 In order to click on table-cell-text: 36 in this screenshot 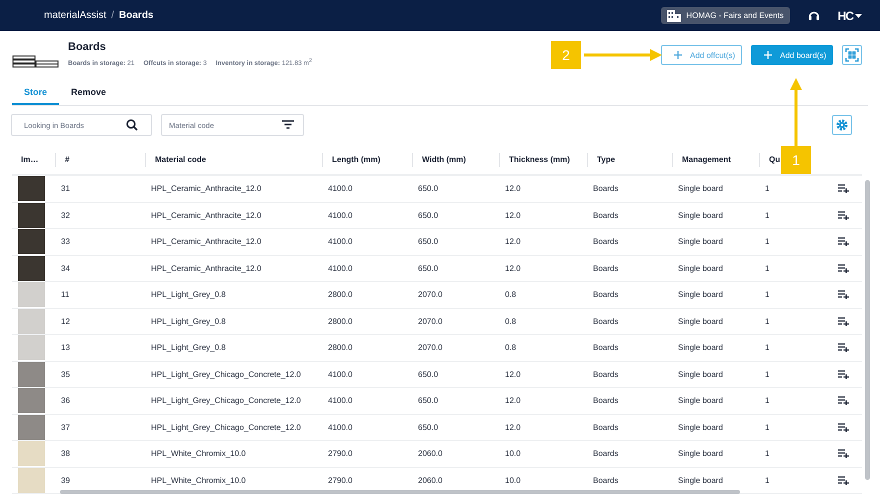, I will do `click(65, 401)`.